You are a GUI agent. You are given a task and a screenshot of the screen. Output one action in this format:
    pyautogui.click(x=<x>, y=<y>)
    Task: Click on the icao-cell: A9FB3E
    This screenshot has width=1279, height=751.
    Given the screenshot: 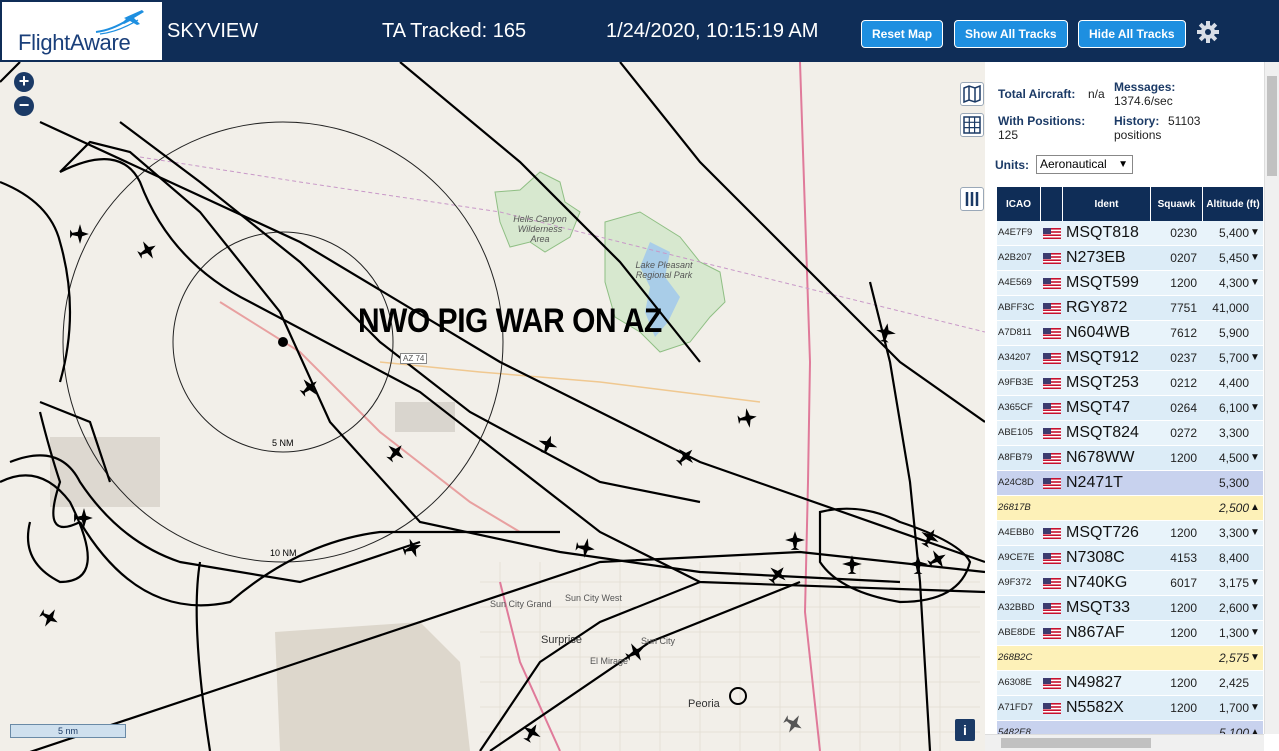 What is the action you would take?
    pyautogui.click(x=1016, y=382)
    